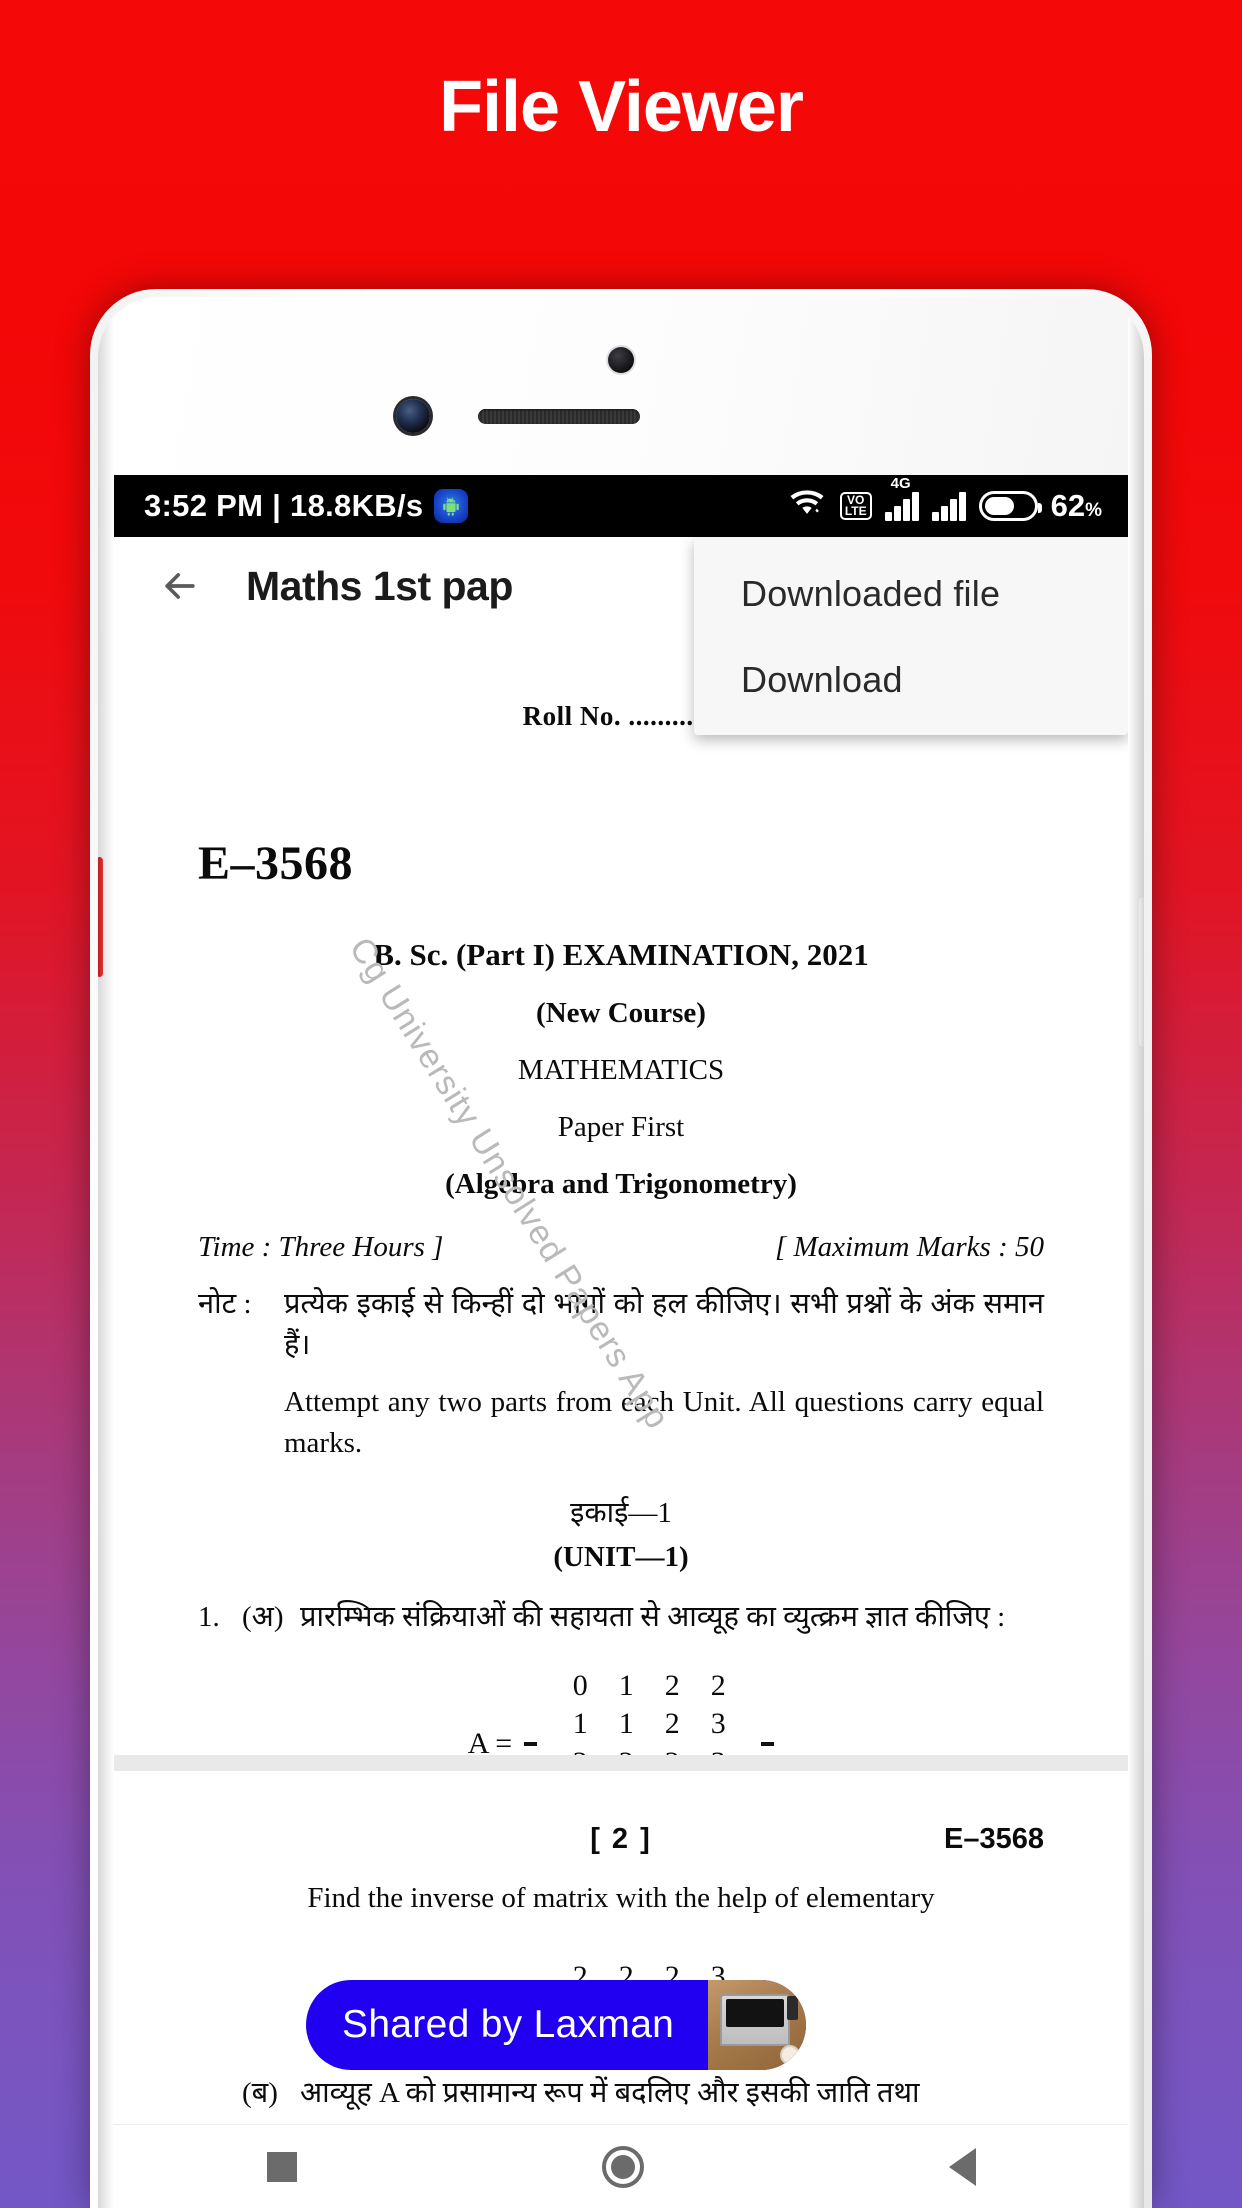 The width and height of the screenshot is (1242, 2208). What do you see at coordinates (490, 1740) in the screenshot?
I see `matrix-label: A =` at bounding box center [490, 1740].